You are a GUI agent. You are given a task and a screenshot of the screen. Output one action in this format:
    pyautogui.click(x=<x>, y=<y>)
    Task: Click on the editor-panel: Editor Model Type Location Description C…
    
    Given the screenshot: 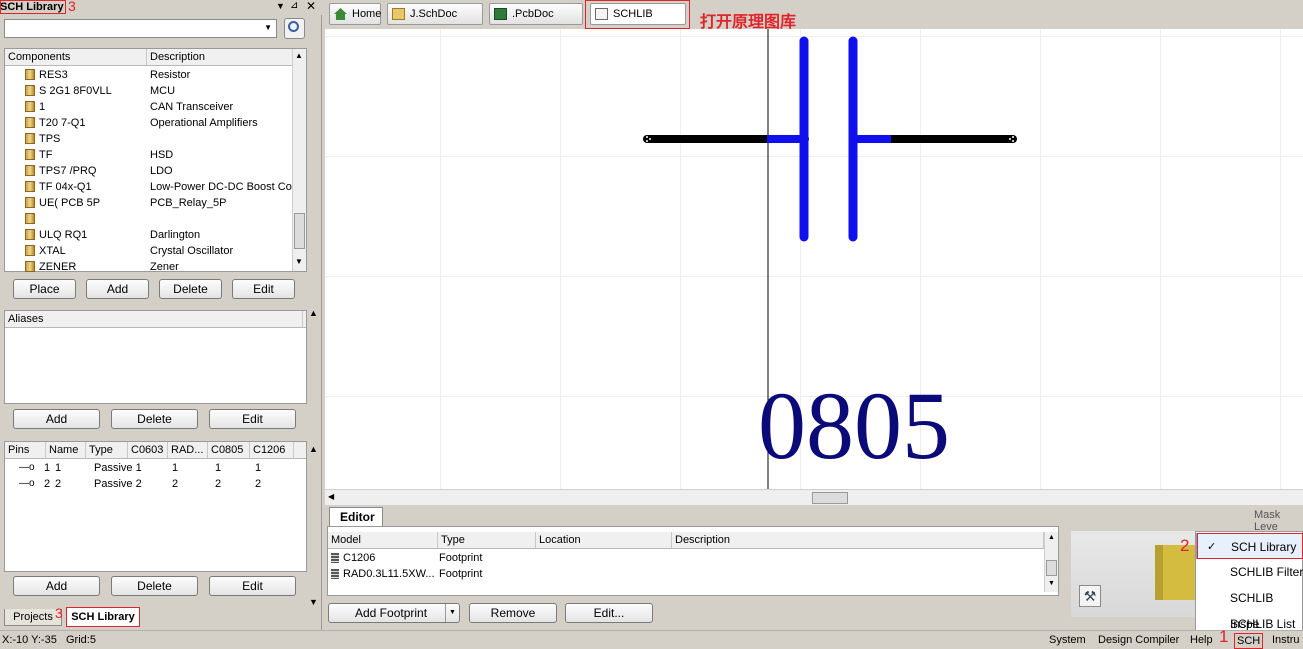 What is the action you would take?
    pyautogui.click(x=814, y=567)
    